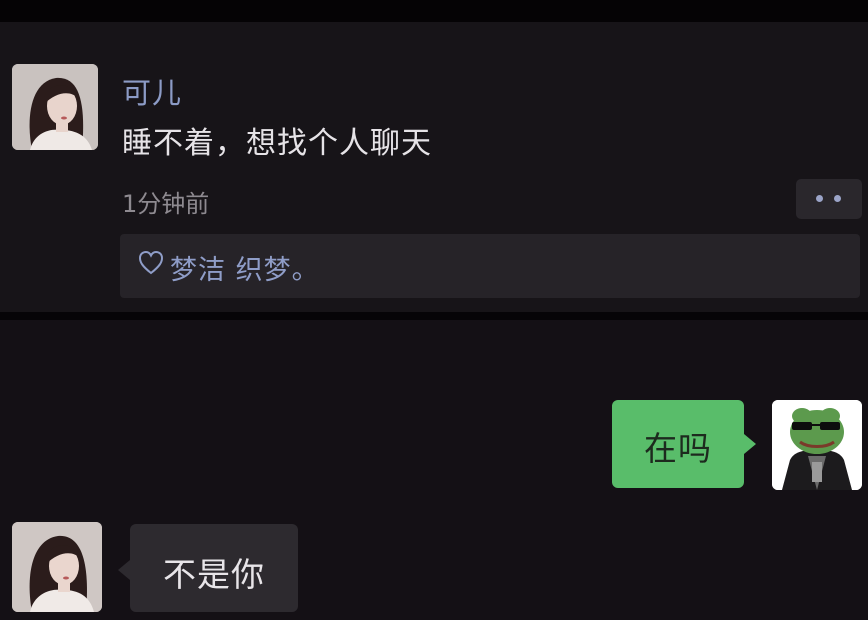 This screenshot has width=868, height=620. I want to click on status-bar, so click(434, 11).